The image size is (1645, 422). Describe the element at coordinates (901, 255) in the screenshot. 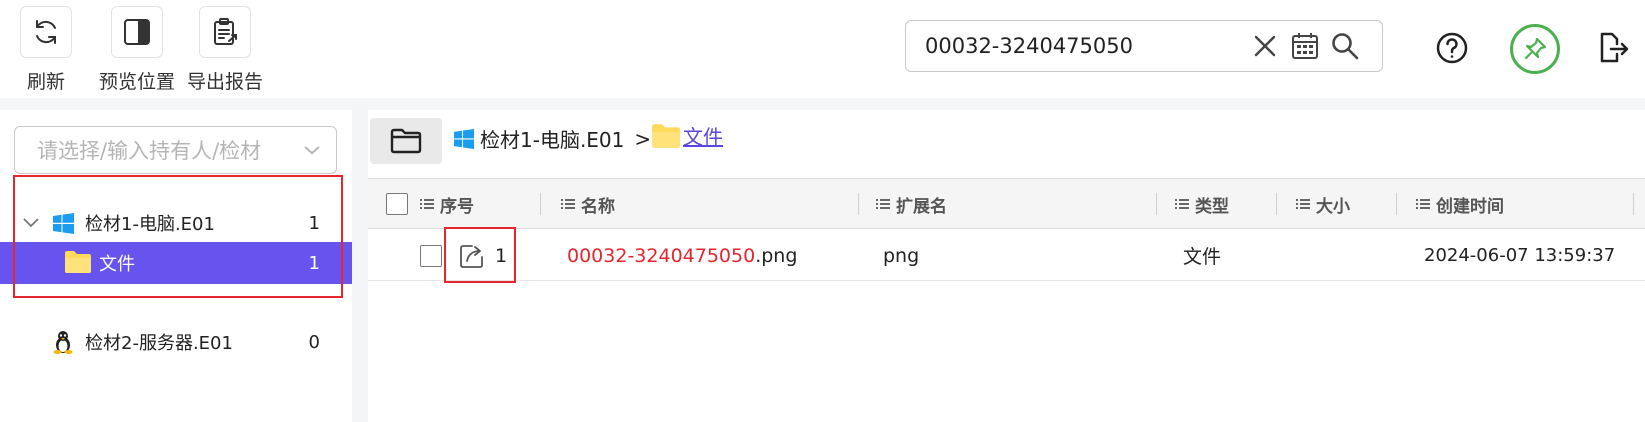

I see `row-extension: png` at that location.